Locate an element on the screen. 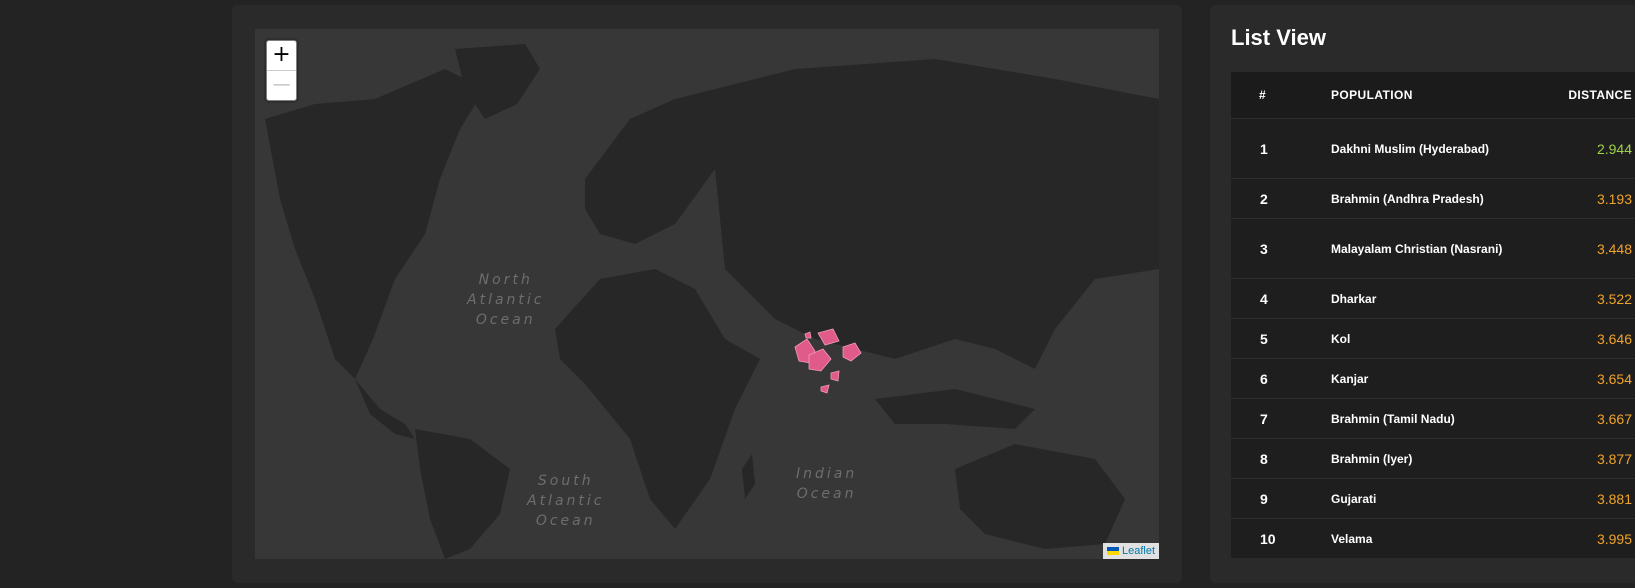  ukraine-flag-icon is located at coordinates (1112, 551).